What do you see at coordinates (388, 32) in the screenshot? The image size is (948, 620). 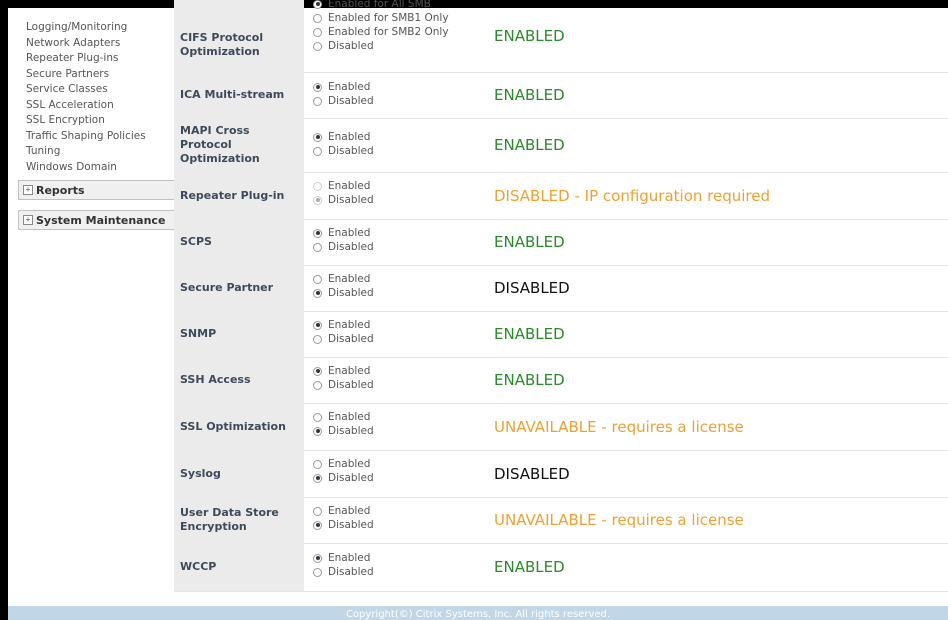 I see `radio-label: Enabled for SMB2 Only` at bounding box center [388, 32].